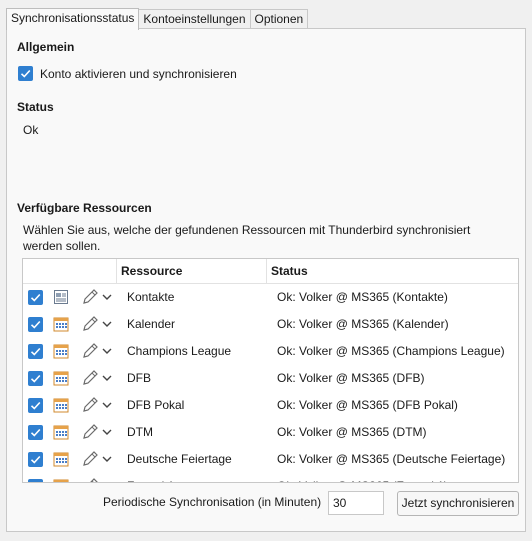 This screenshot has width=532, height=541. I want to click on table-row: DTM Ok: Volker @ MS365 (DTM), so click(270, 432).